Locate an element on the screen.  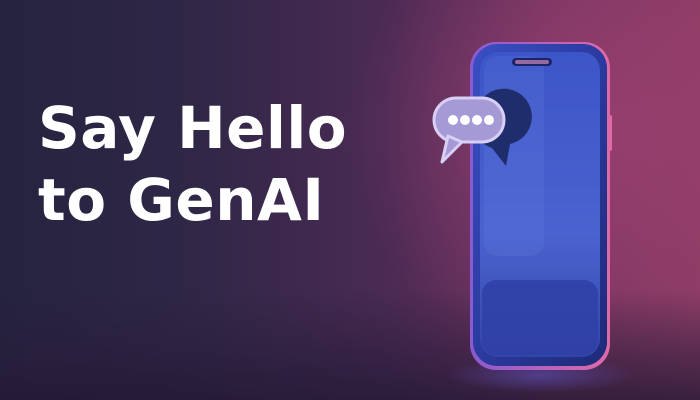
headline-line-1: Say Hello is located at coordinates (193, 128).